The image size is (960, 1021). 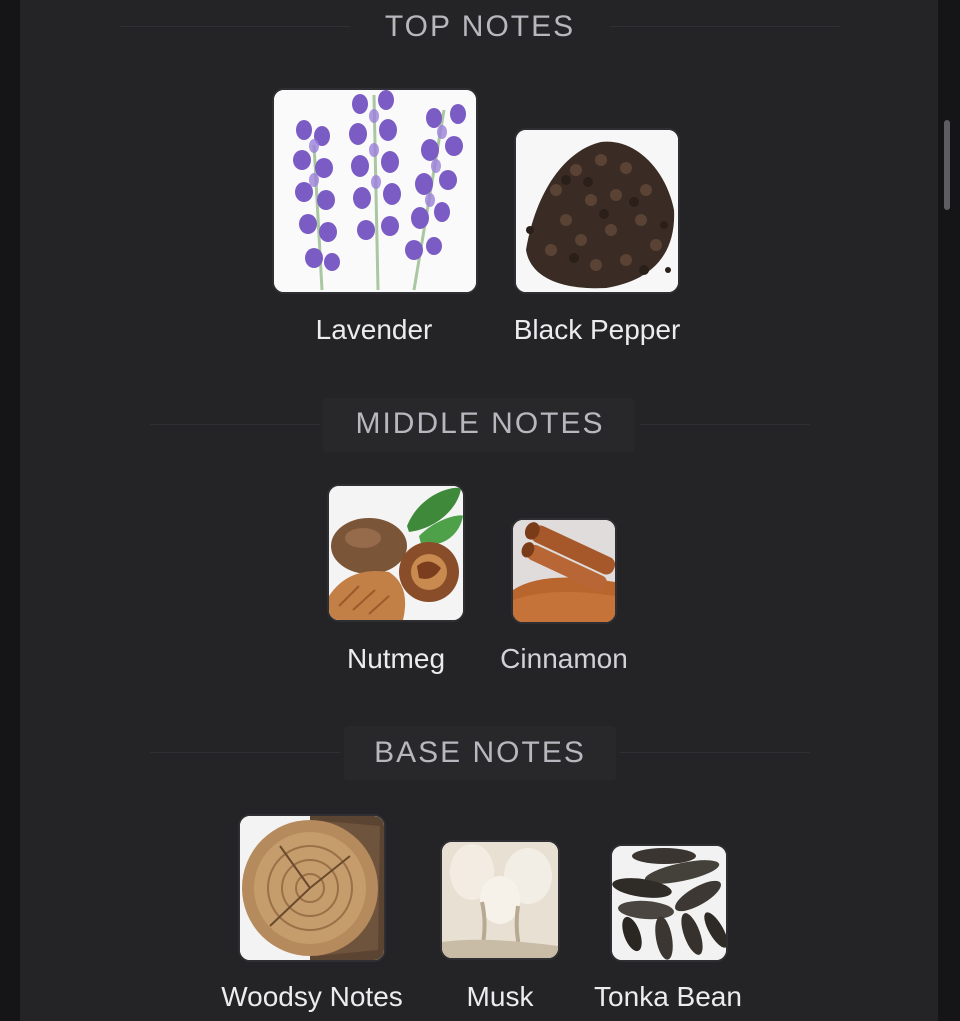 I want to click on cinnamon-icon, so click(x=564, y=571).